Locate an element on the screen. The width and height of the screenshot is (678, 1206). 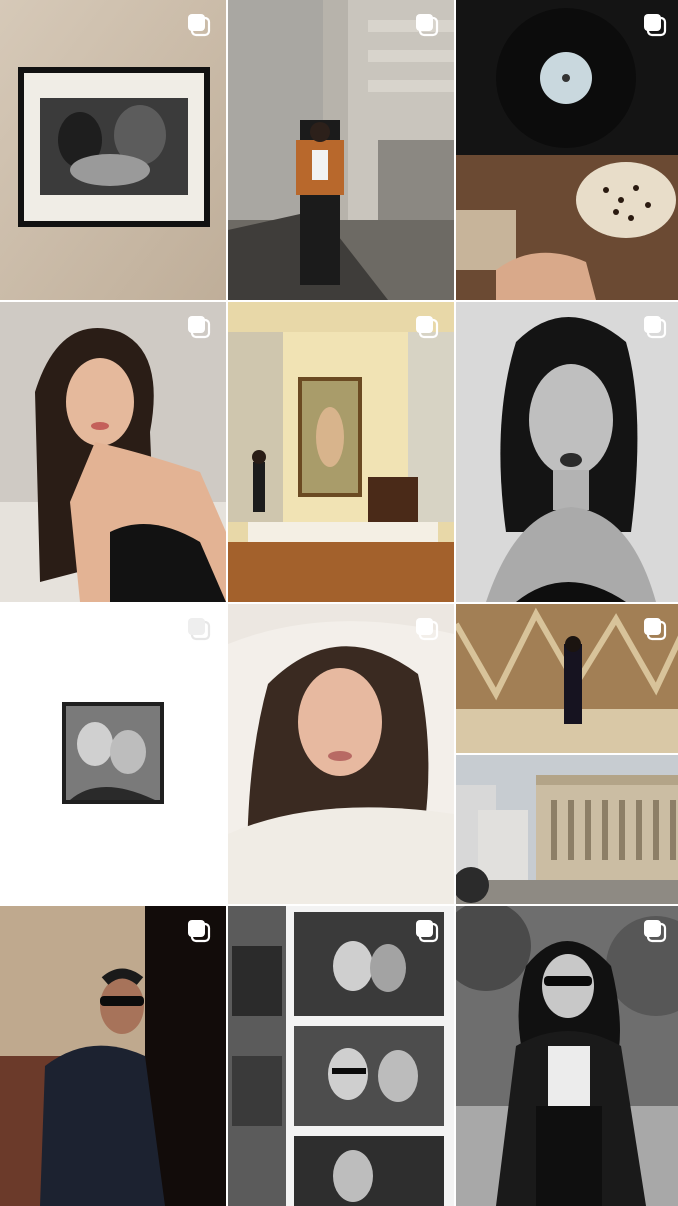
post-tile-selfie-white-sweater is located at coordinates (341, 754).